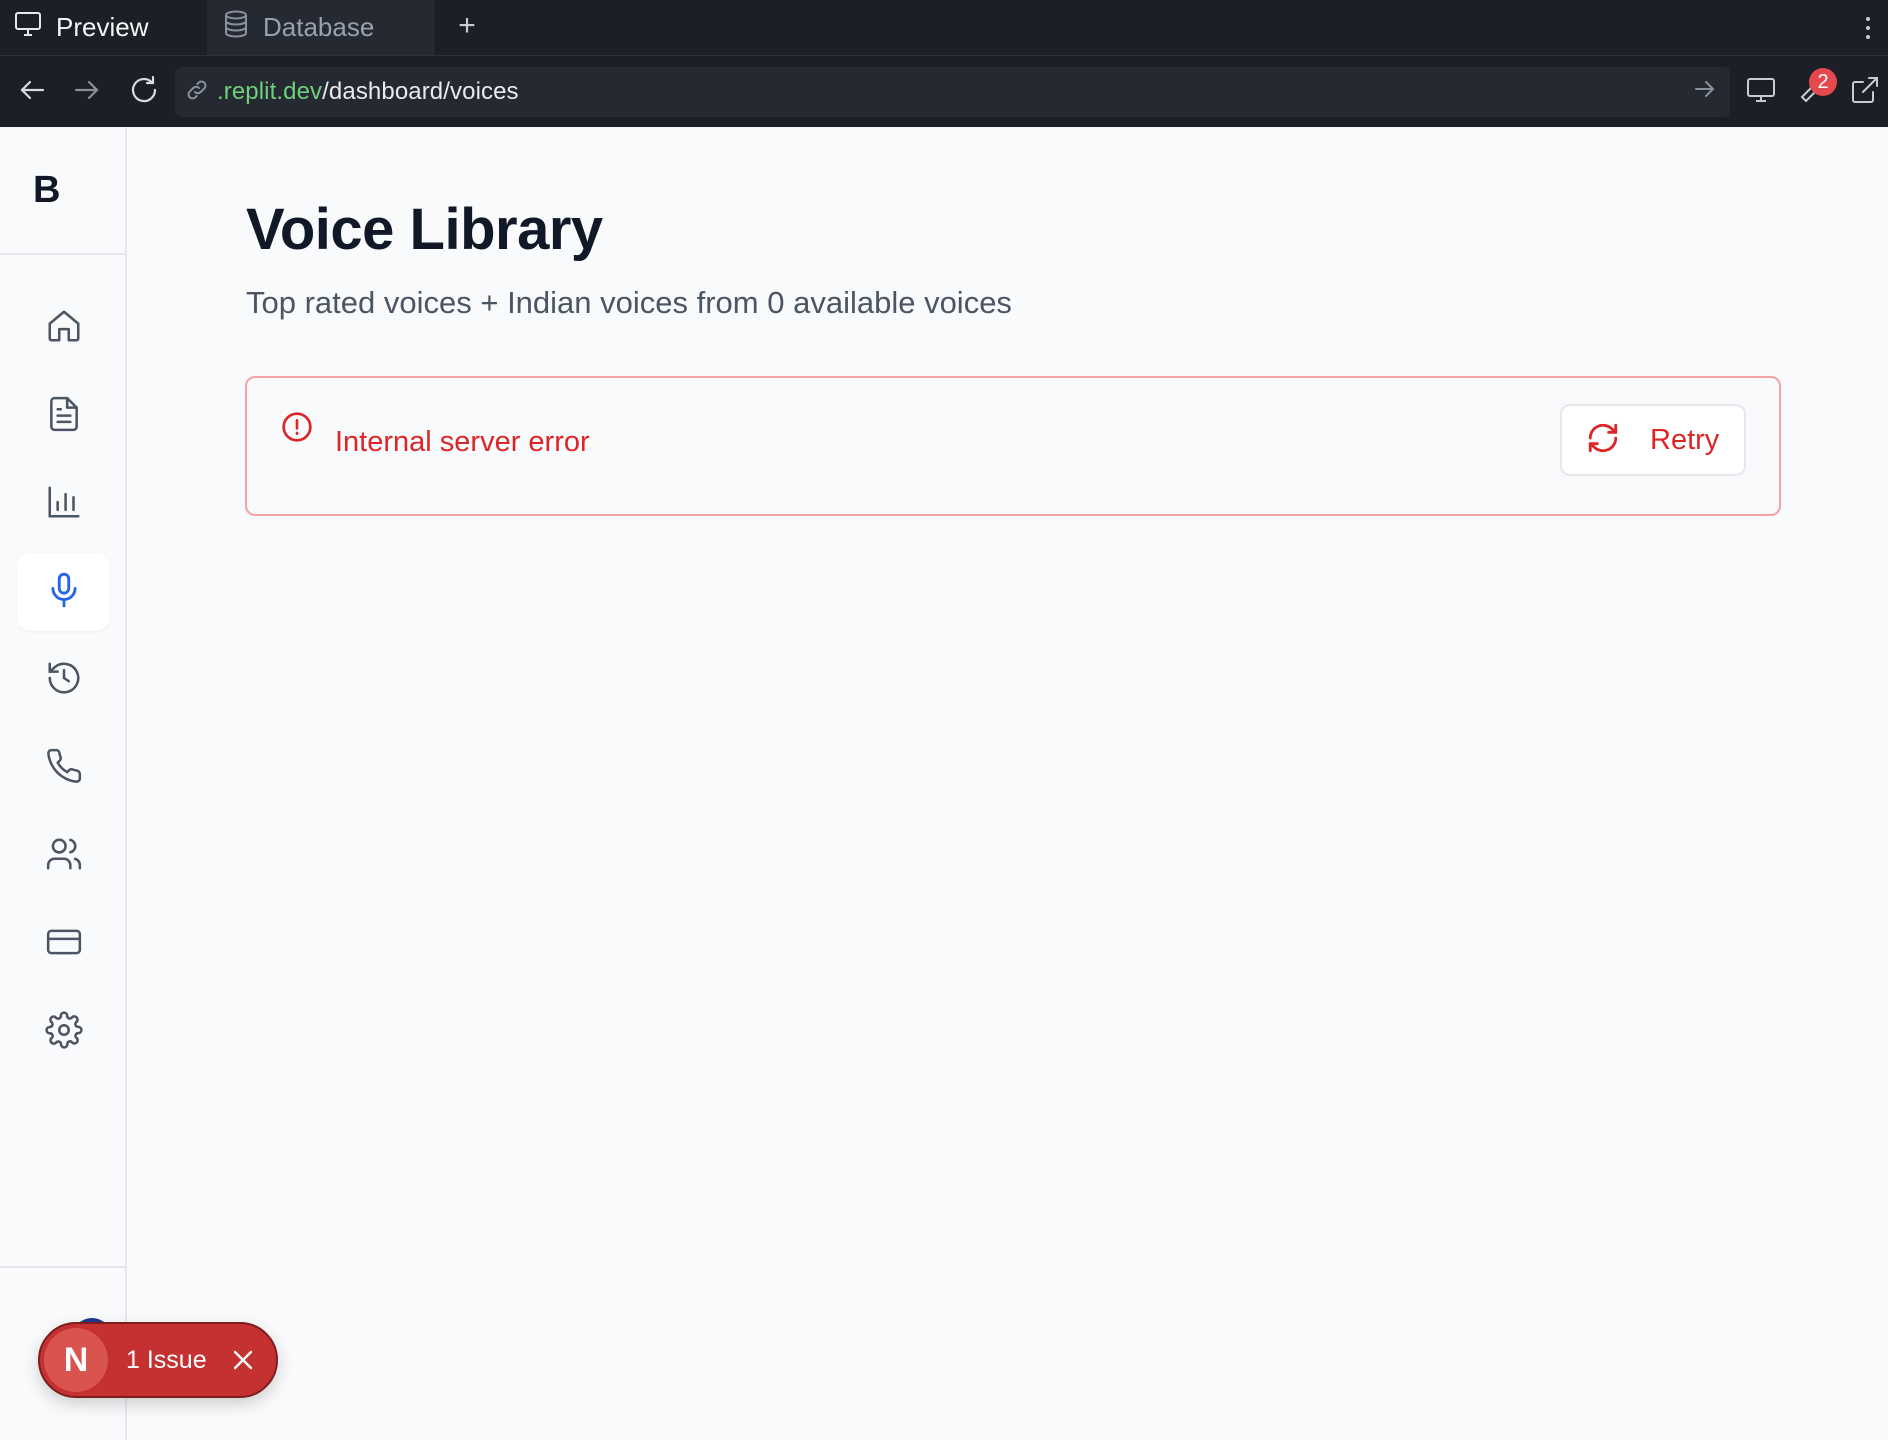  I want to click on sidebar-item-calls, so click(63, 768).